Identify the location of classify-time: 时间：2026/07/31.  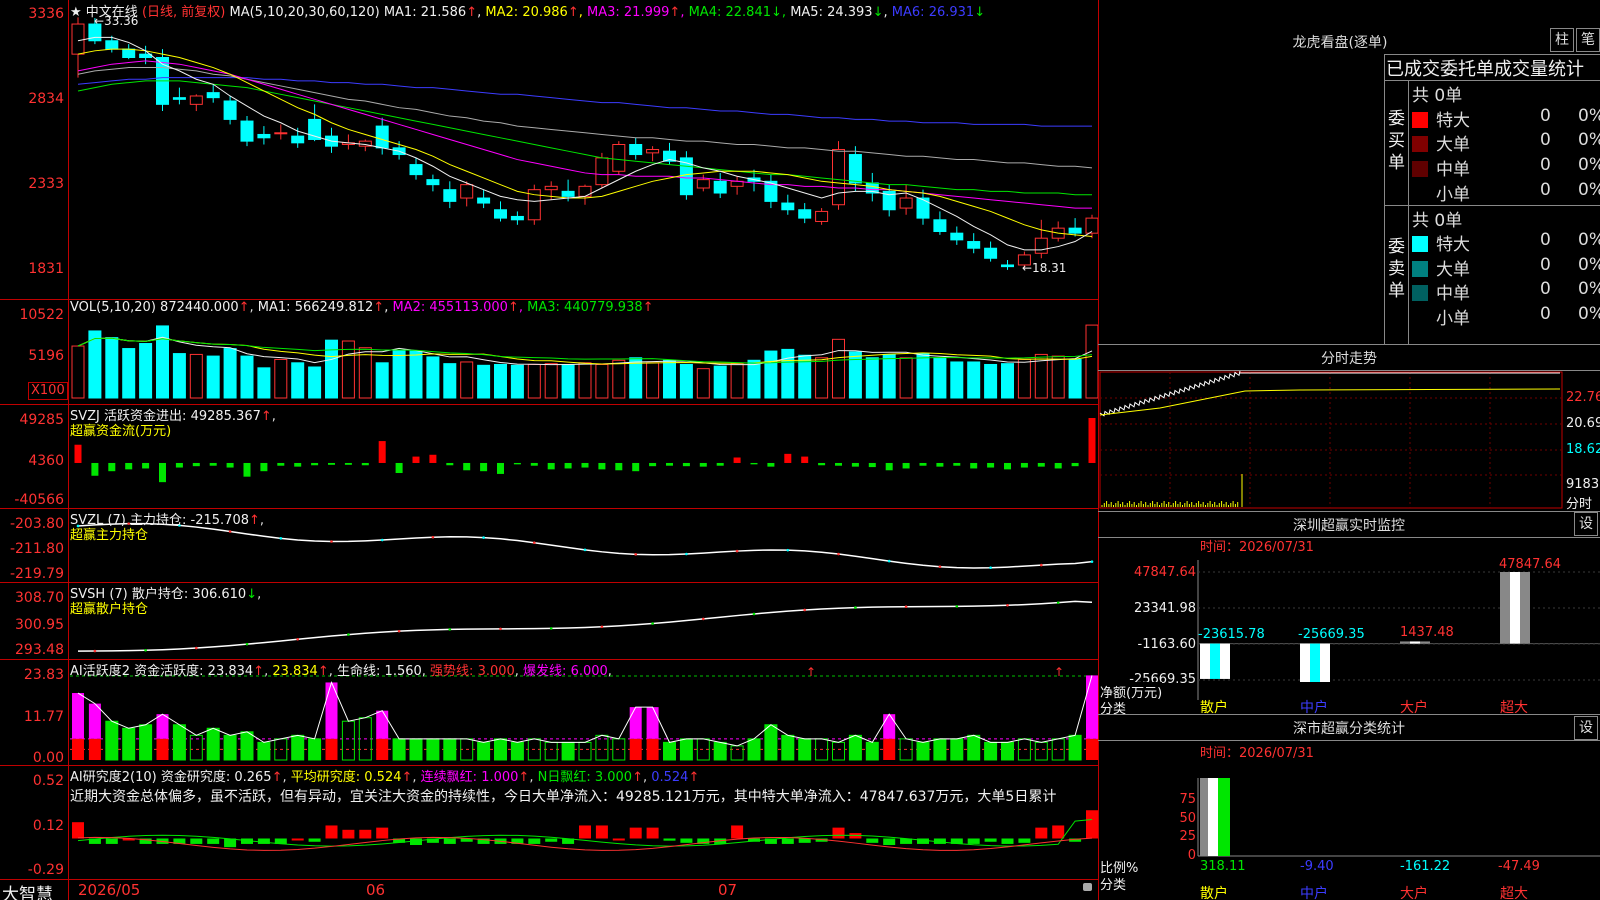
(1257, 753).